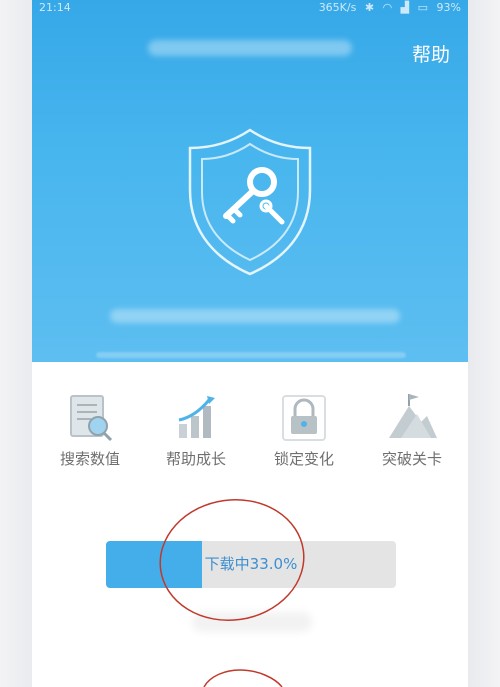 Image resolution: width=500 pixels, height=687 pixels. I want to click on wifi-icon: ◠, so click(387, 7).